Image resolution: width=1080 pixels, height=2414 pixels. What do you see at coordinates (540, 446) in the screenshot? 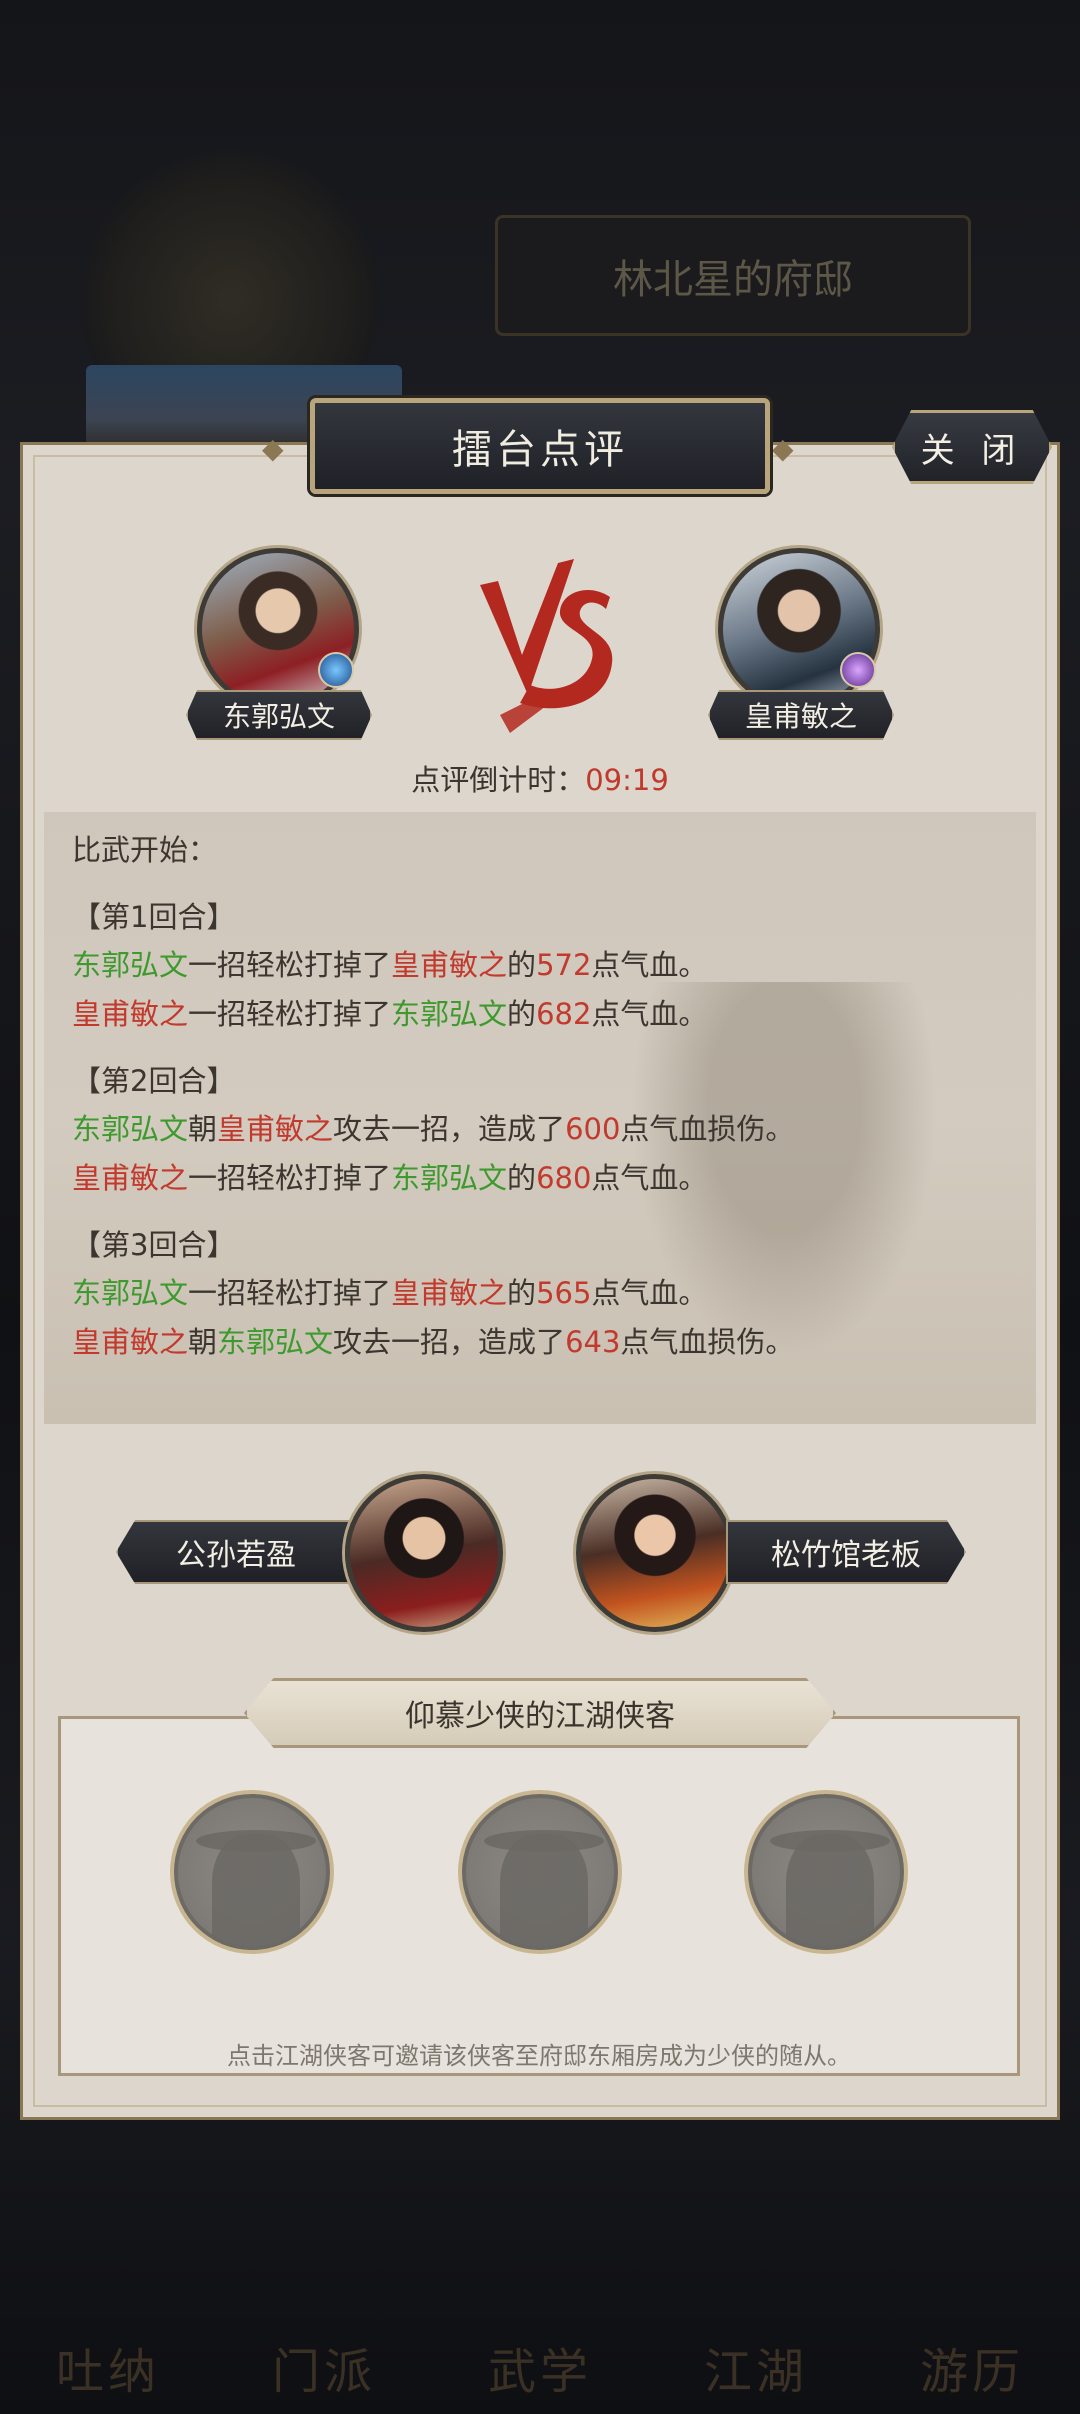
I see `dialog-title: 擂台点评` at bounding box center [540, 446].